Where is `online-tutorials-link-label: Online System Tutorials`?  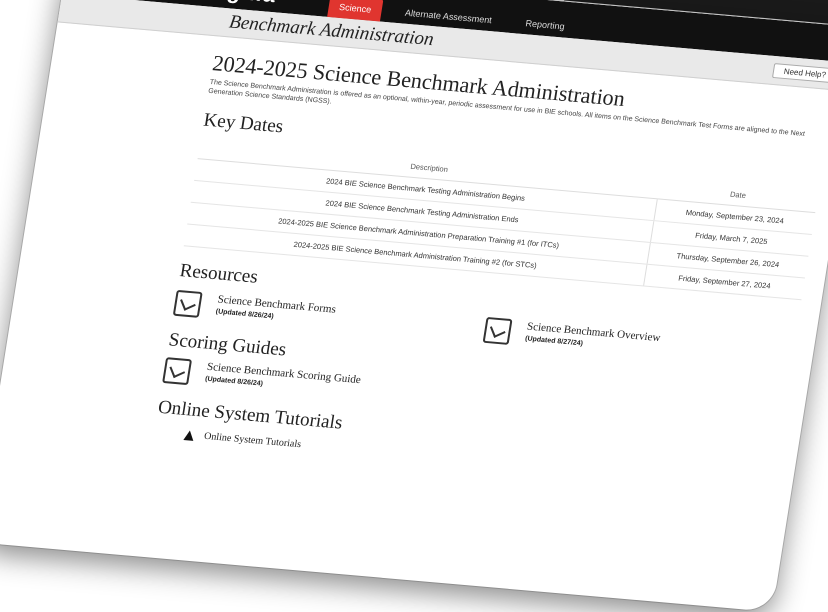 online-tutorials-link-label: Online System Tutorials is located at coordinates (252, 440).